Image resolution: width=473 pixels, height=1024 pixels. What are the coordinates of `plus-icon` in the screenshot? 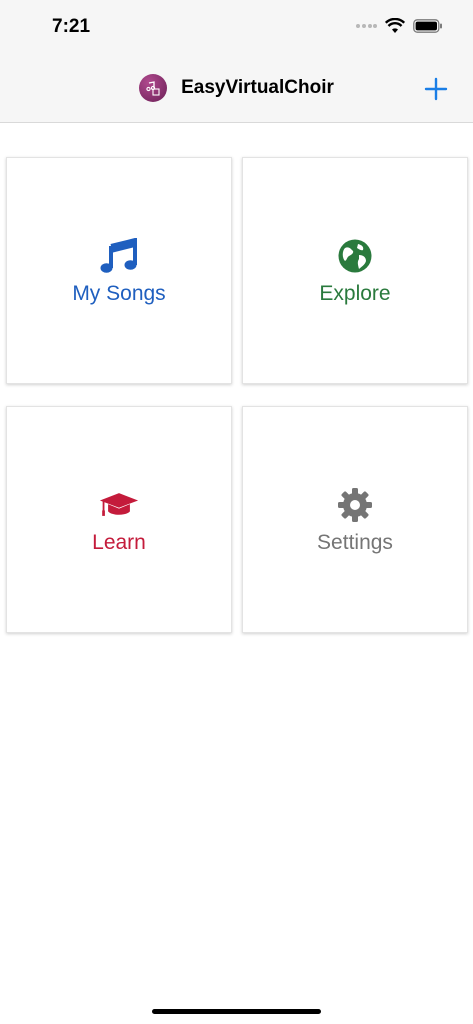 It's located at (436, 89).